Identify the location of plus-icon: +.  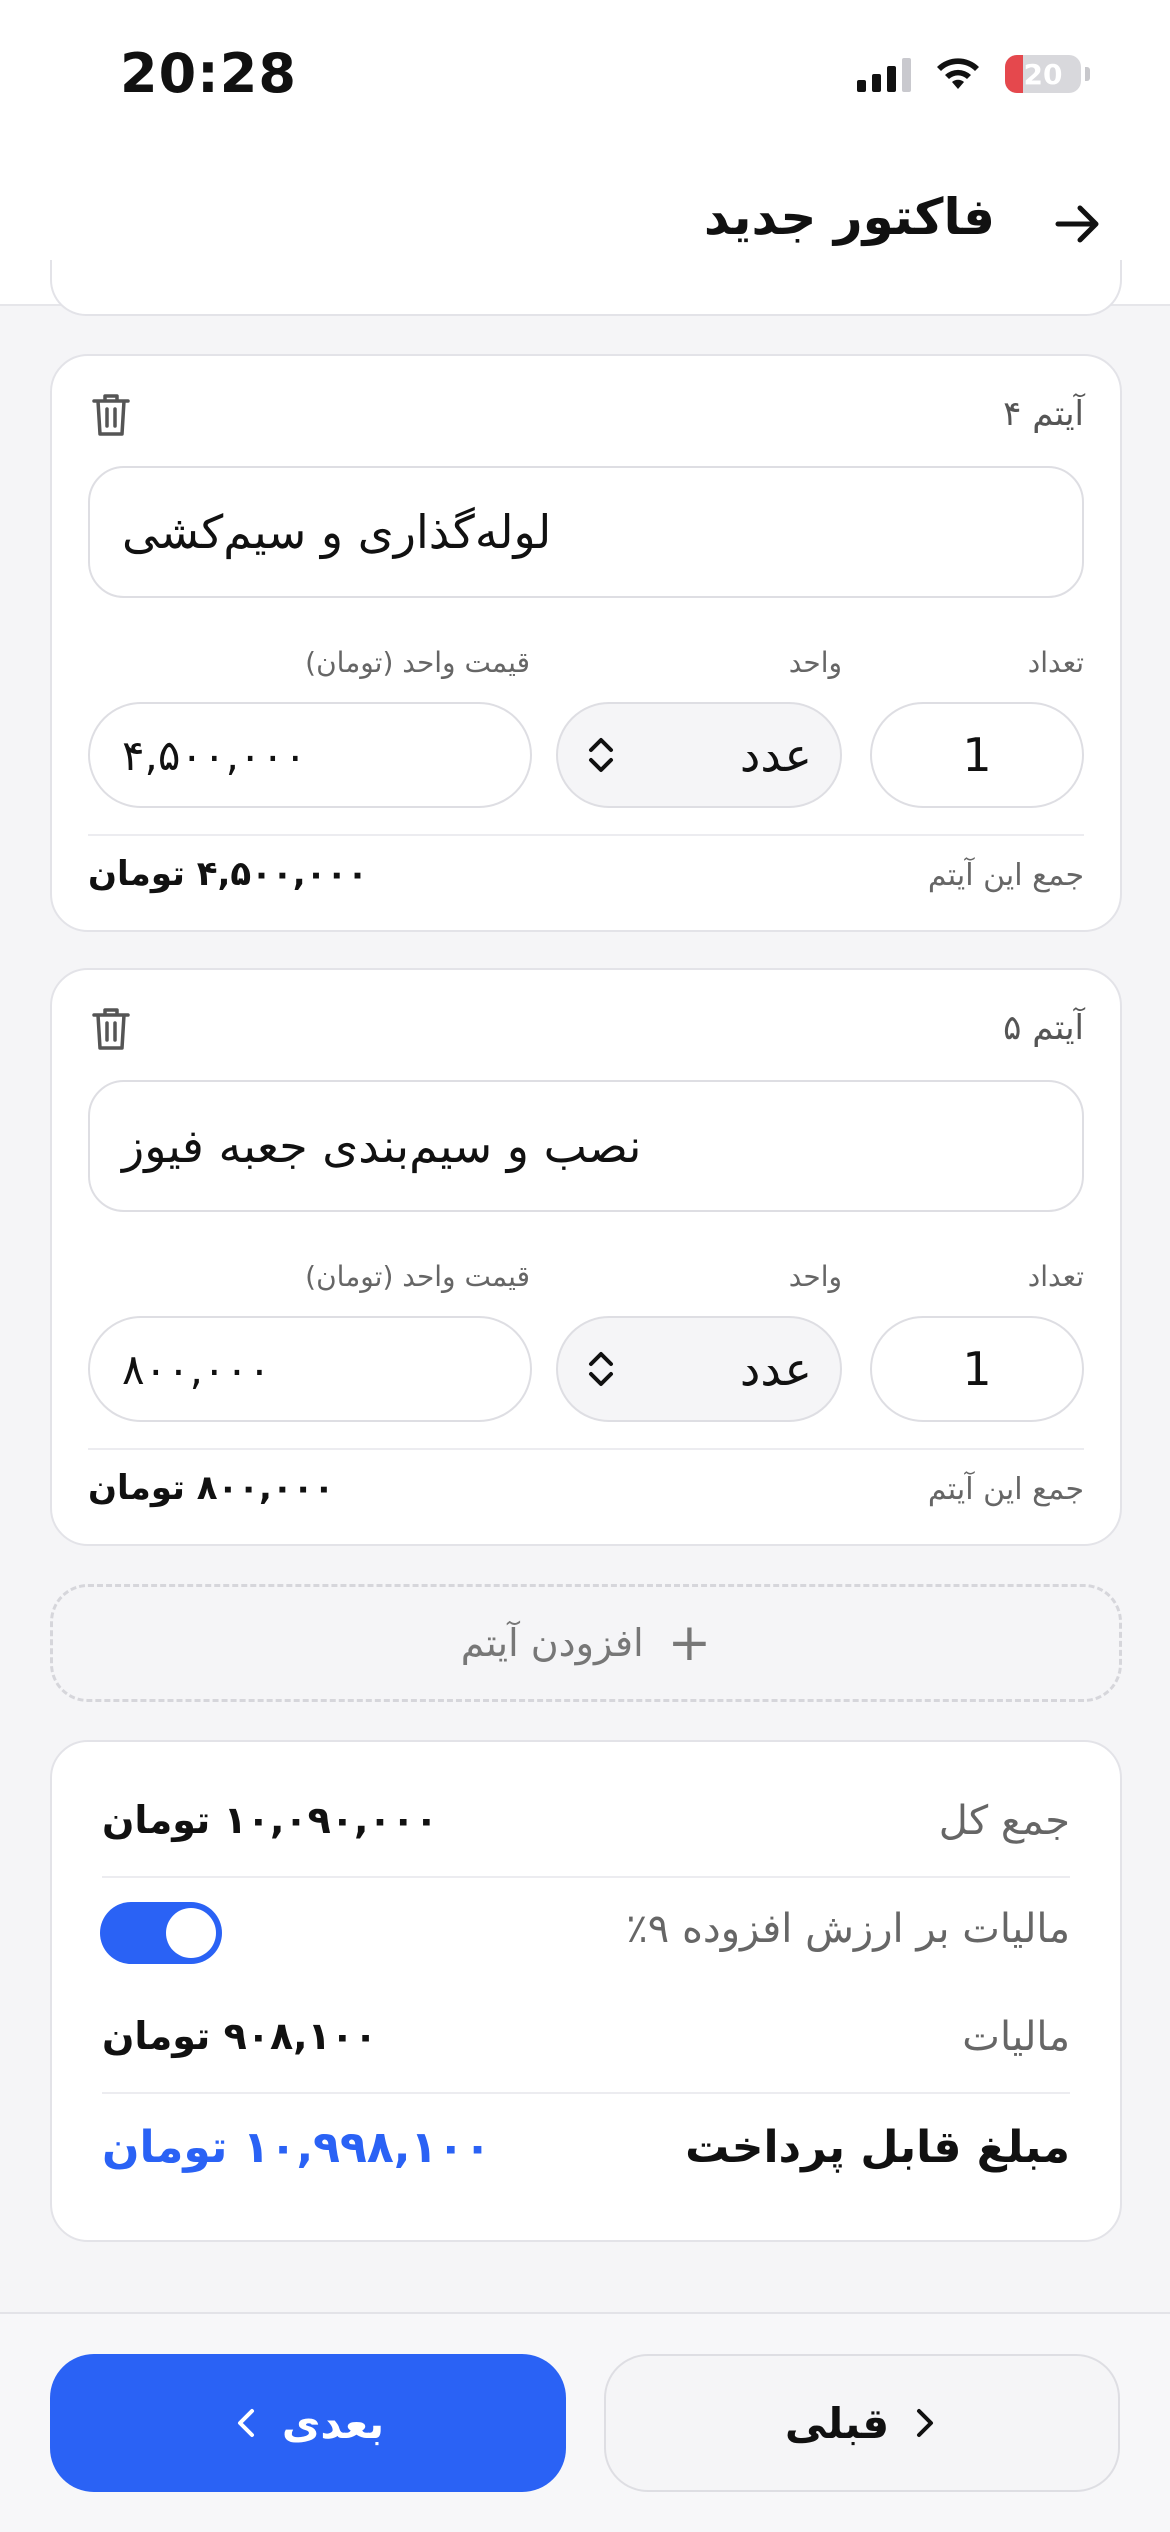
(689, 1643).